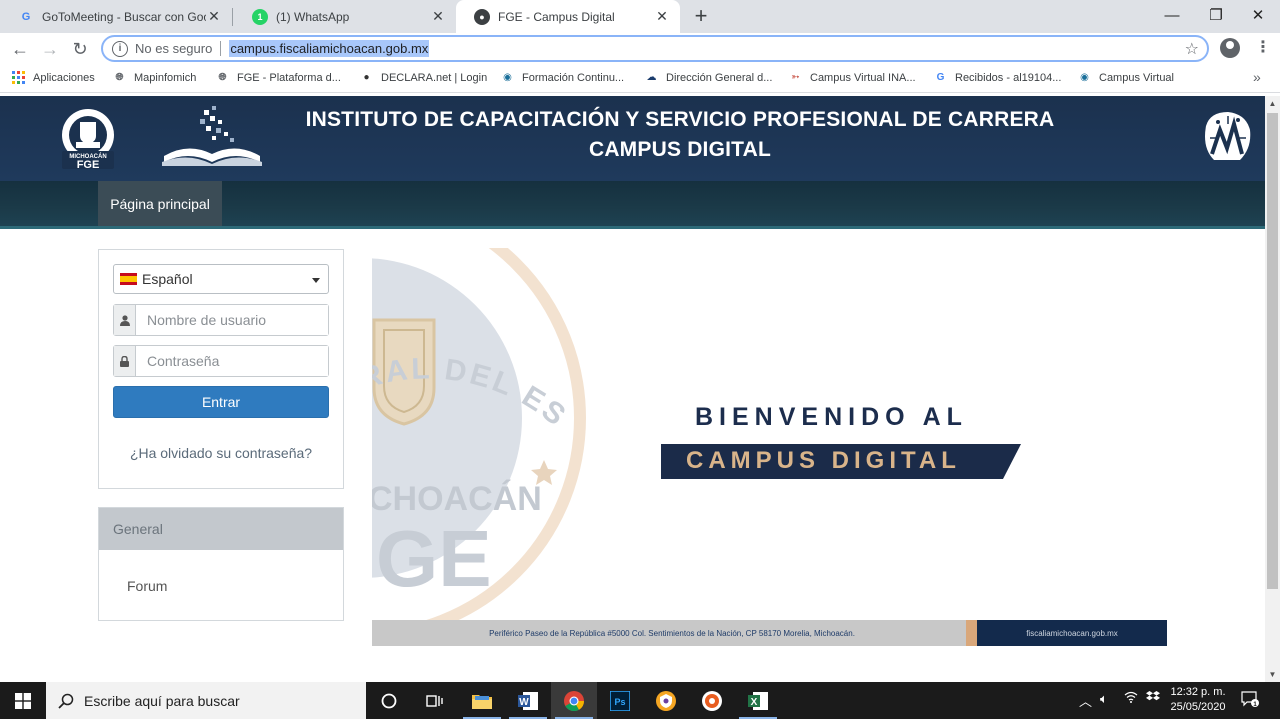 This screenshot has width=1280, height=719. What do you see at coordinates (1257, 77) in the screenshot?
I see `more-bookmarks-icon: »` at bounding box center [1257, 77].